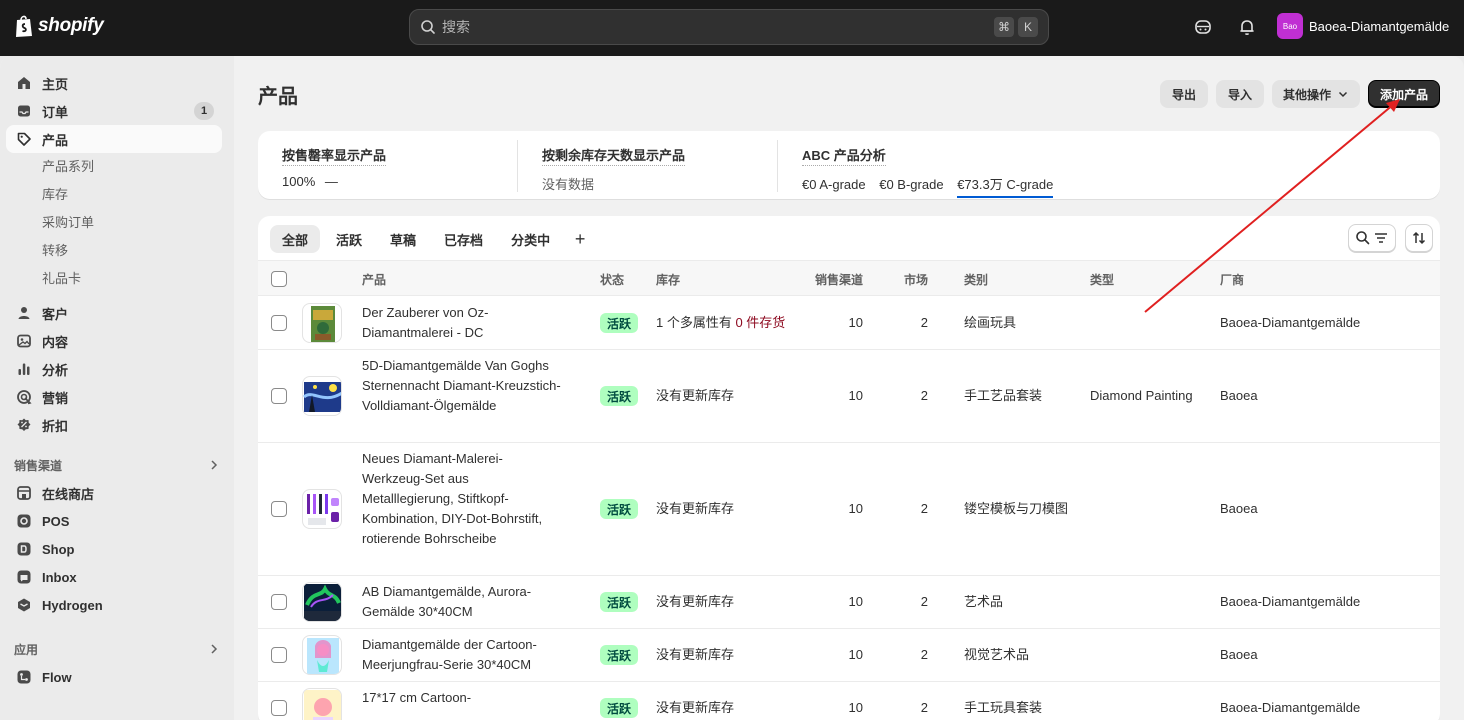 This screenshot has height=720, width=1464. I want to click on sidebar-sub-transfers: 转移, so click(55, 249).